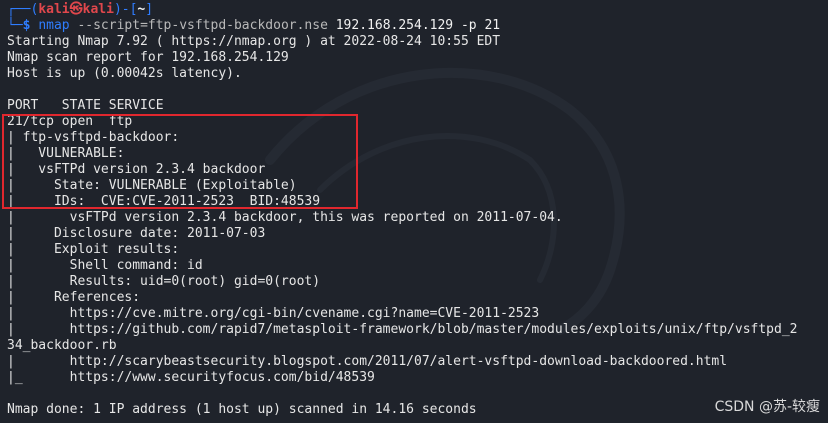 The height and width of the screenshot is (423, 828). I want to click on output-line: | Shell command: id, so click(105, 265).